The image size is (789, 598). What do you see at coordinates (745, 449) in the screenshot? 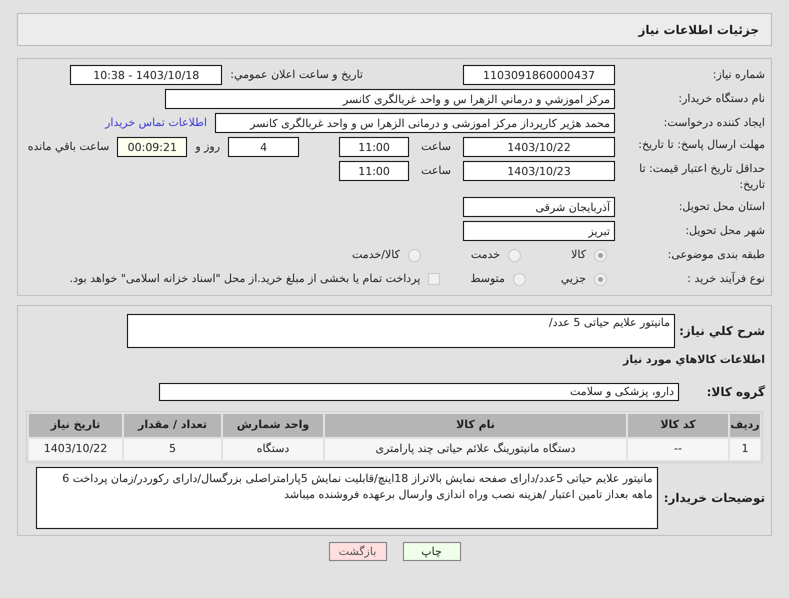
I see `table-cell: 1` at bounding box center [745, 449].